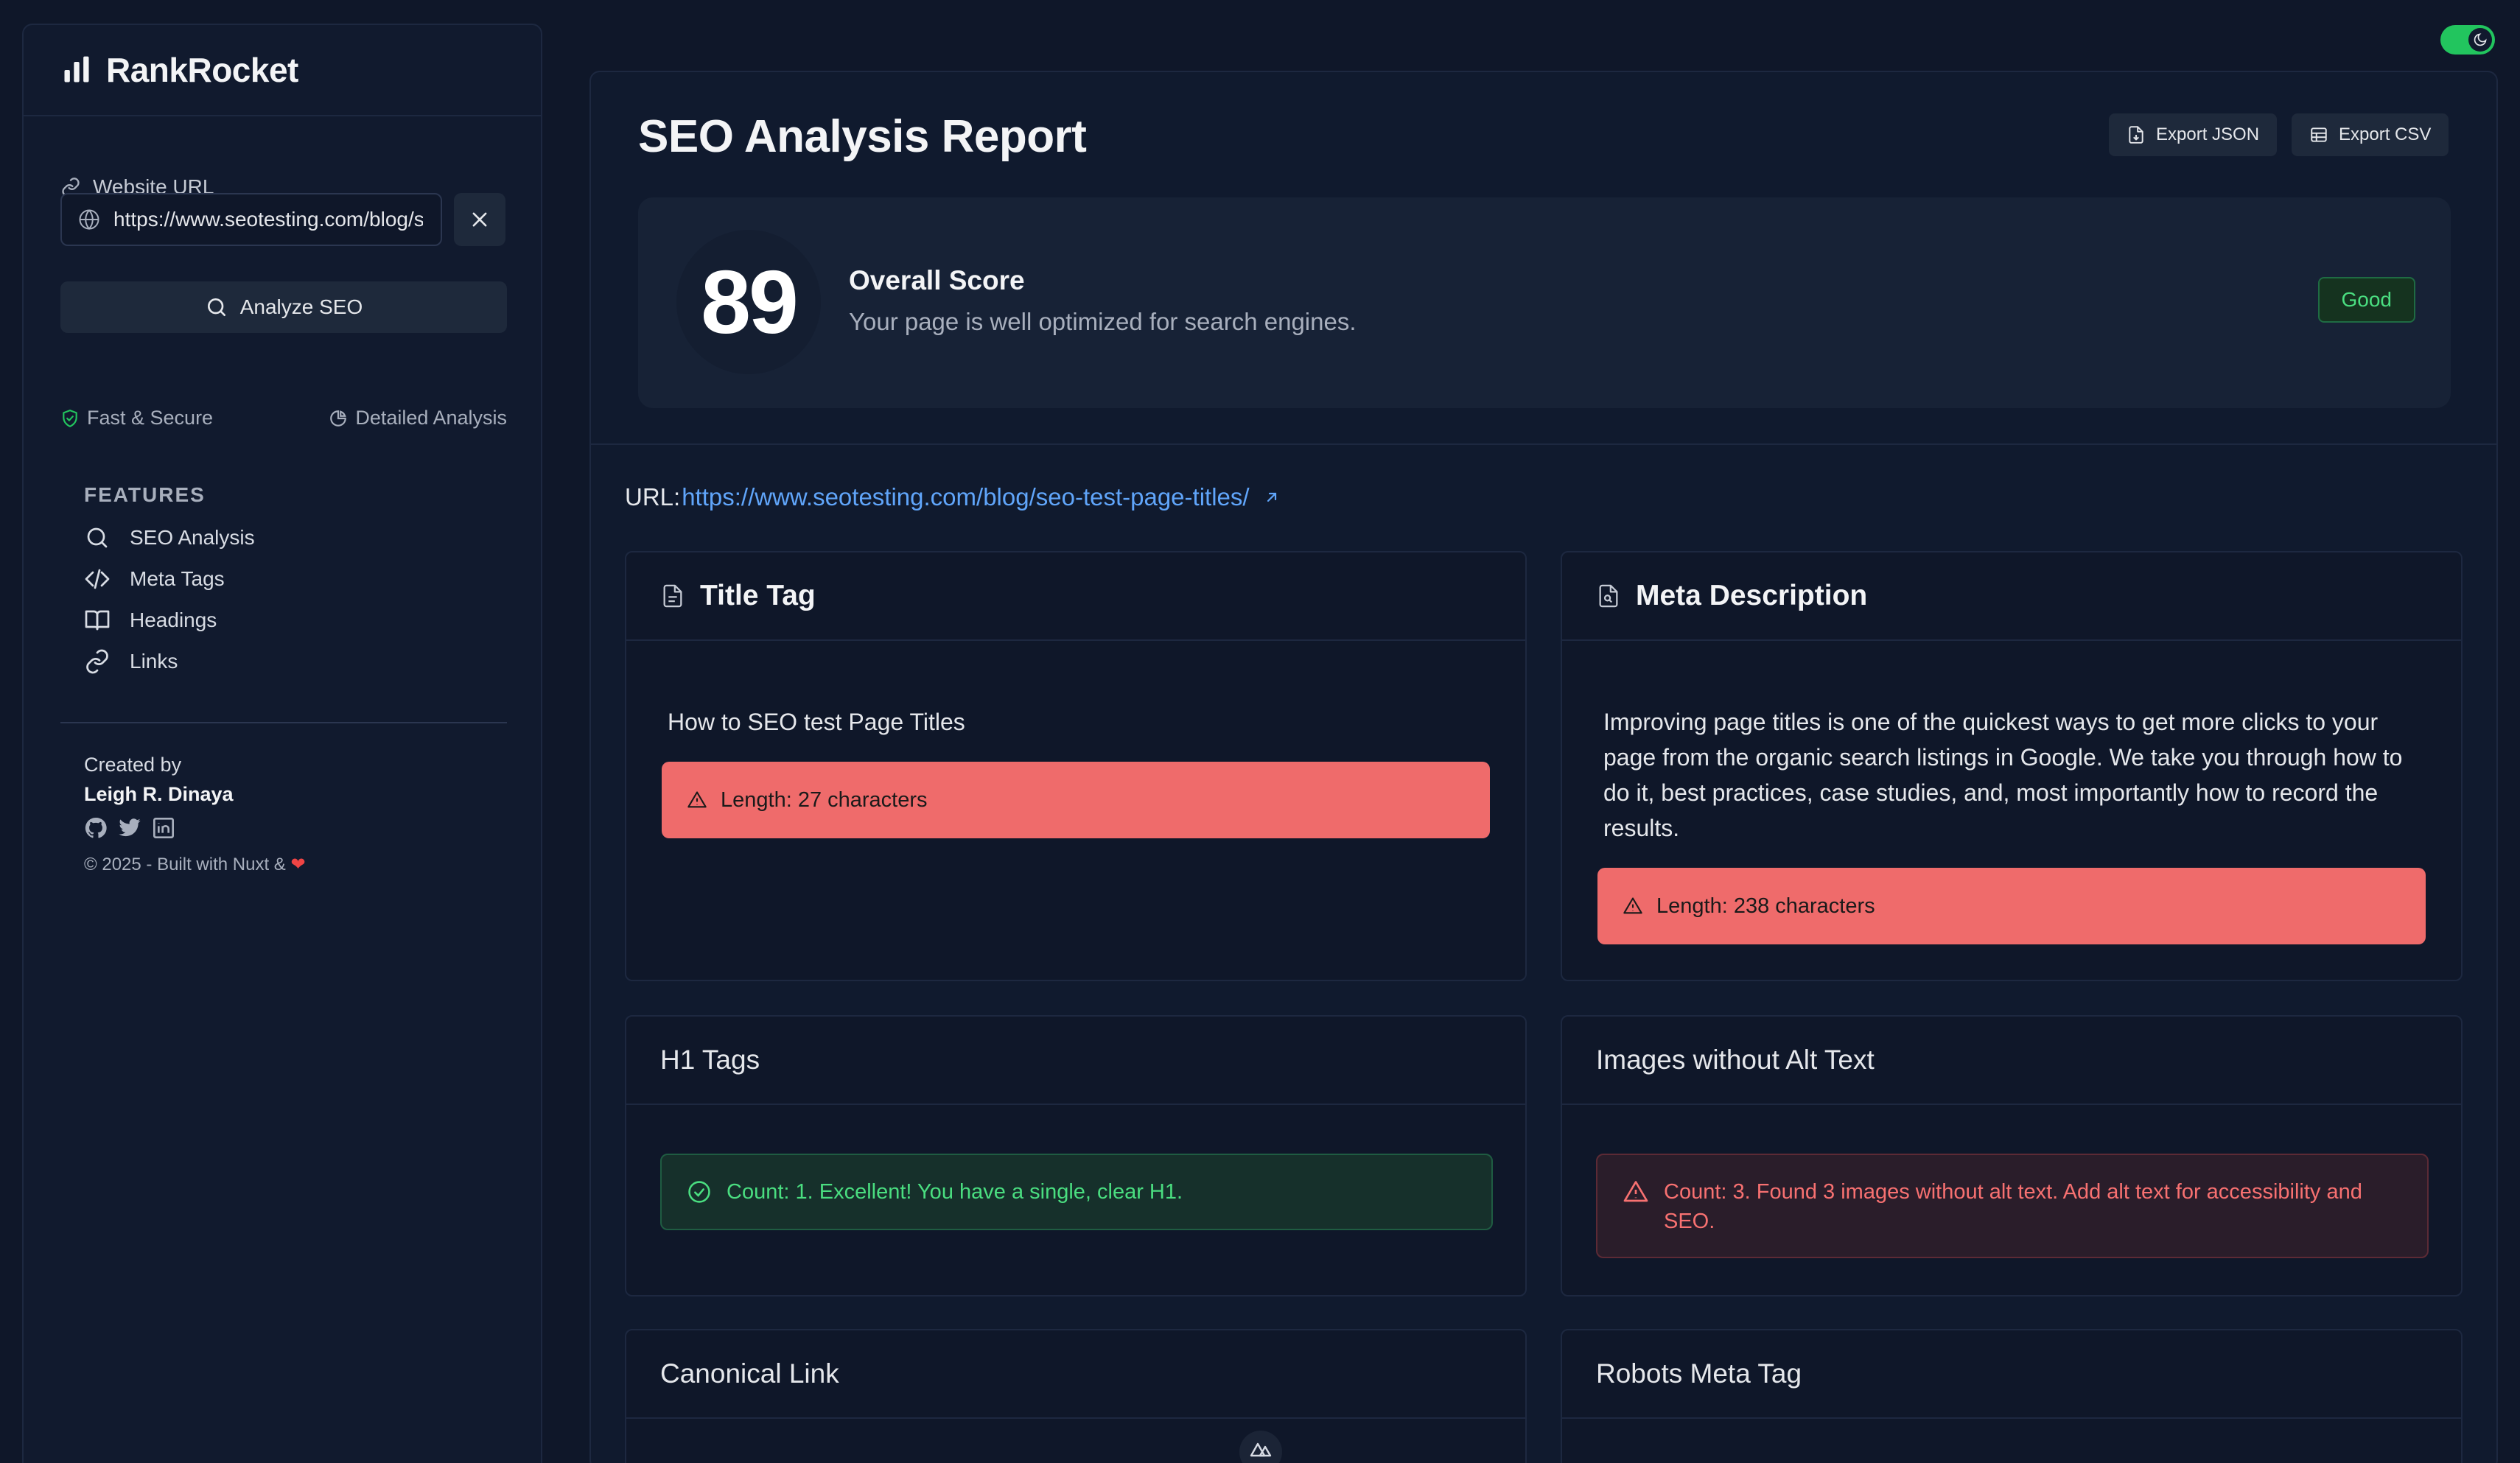 This screenshot has width=2520, height=1463. What do you see at coordinates (145, 494) in the screenshot?
I see `features-heading: FEATURES` at bounding box center [145, 494].